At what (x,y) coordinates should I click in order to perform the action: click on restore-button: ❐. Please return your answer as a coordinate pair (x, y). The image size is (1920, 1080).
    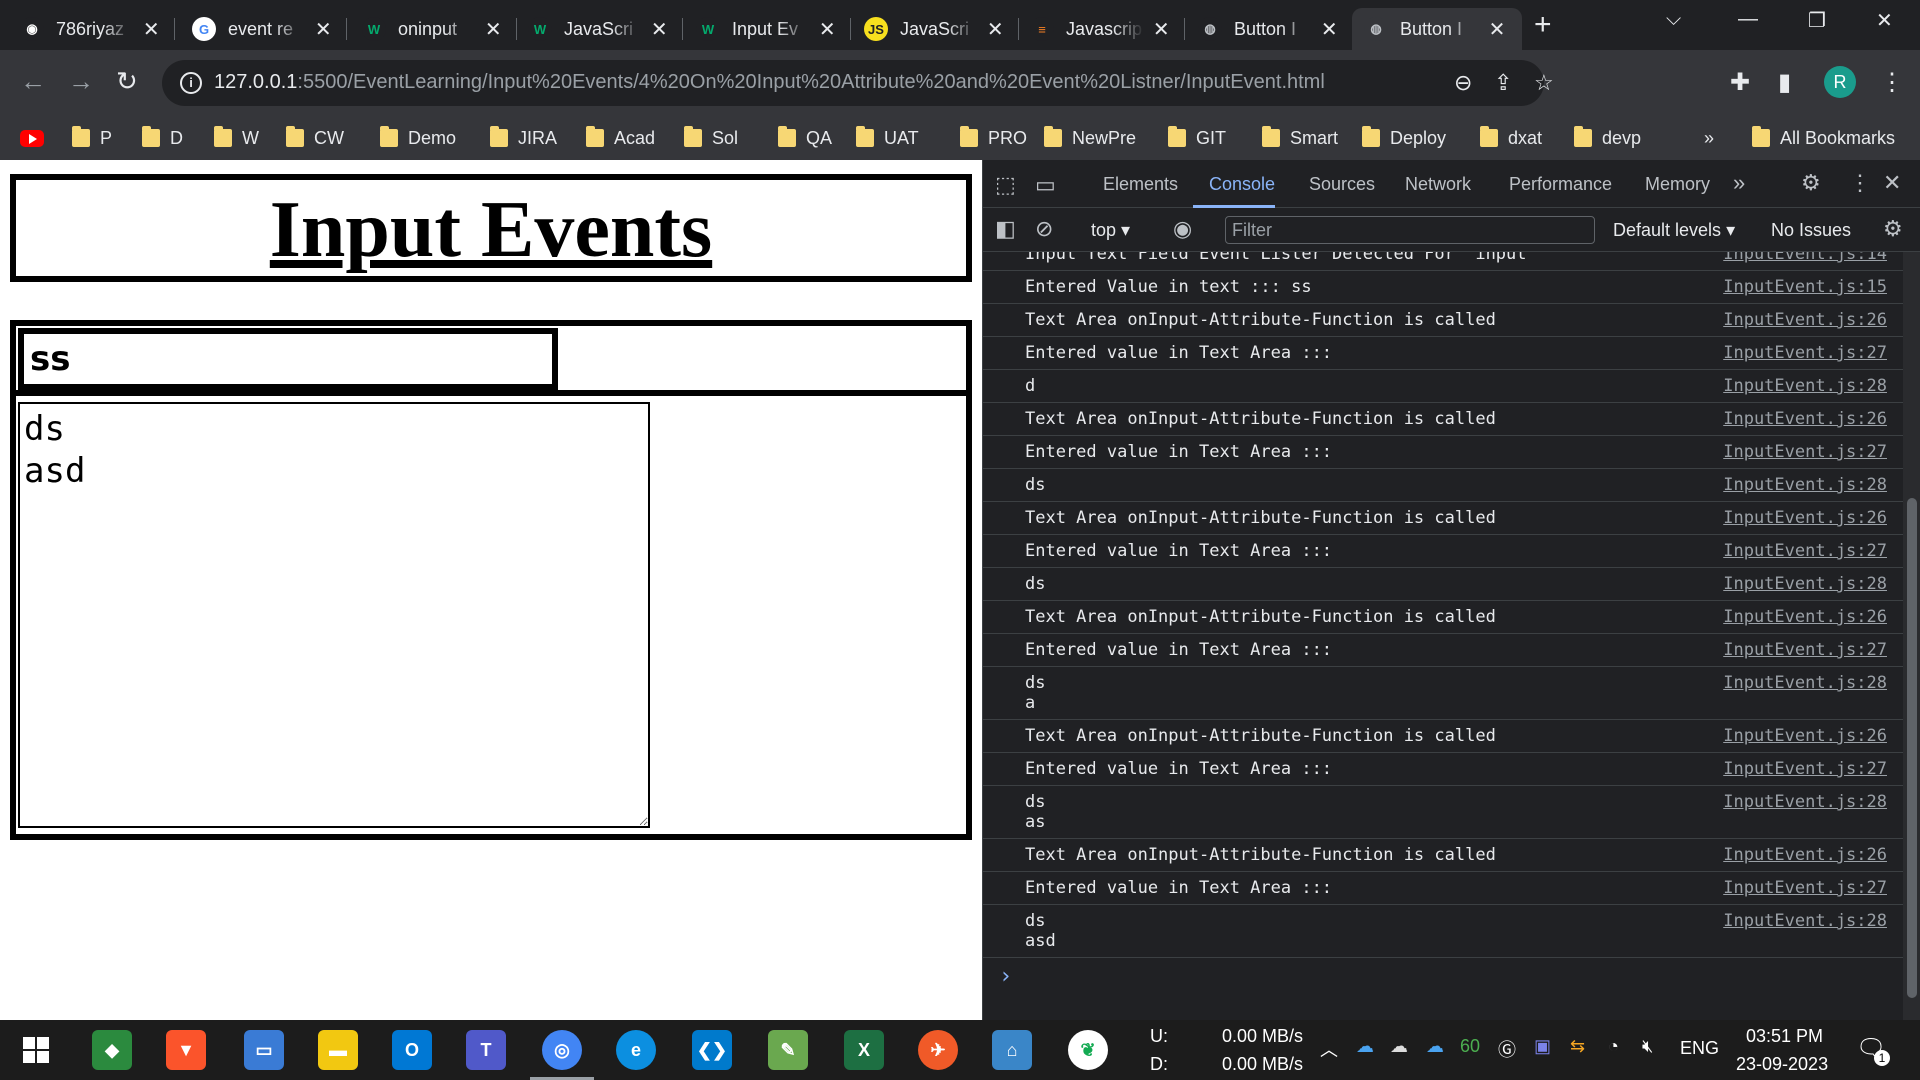
    Looking at the image, I should click on (1817, 20).